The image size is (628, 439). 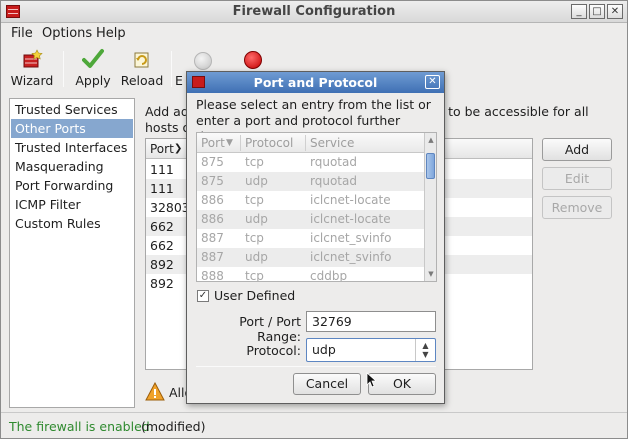 I want to click on wizard-button: Wizard, so click(x=32, y=69).